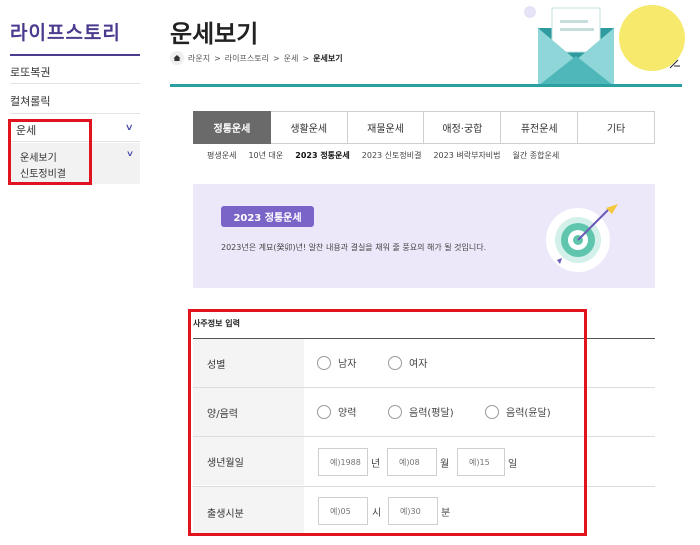 Image resolution: width=700 pixels, height=545 pixels. Describe the element at coordinates (604, 45) in the screenshot. I see `envelope-illustration` at that location.